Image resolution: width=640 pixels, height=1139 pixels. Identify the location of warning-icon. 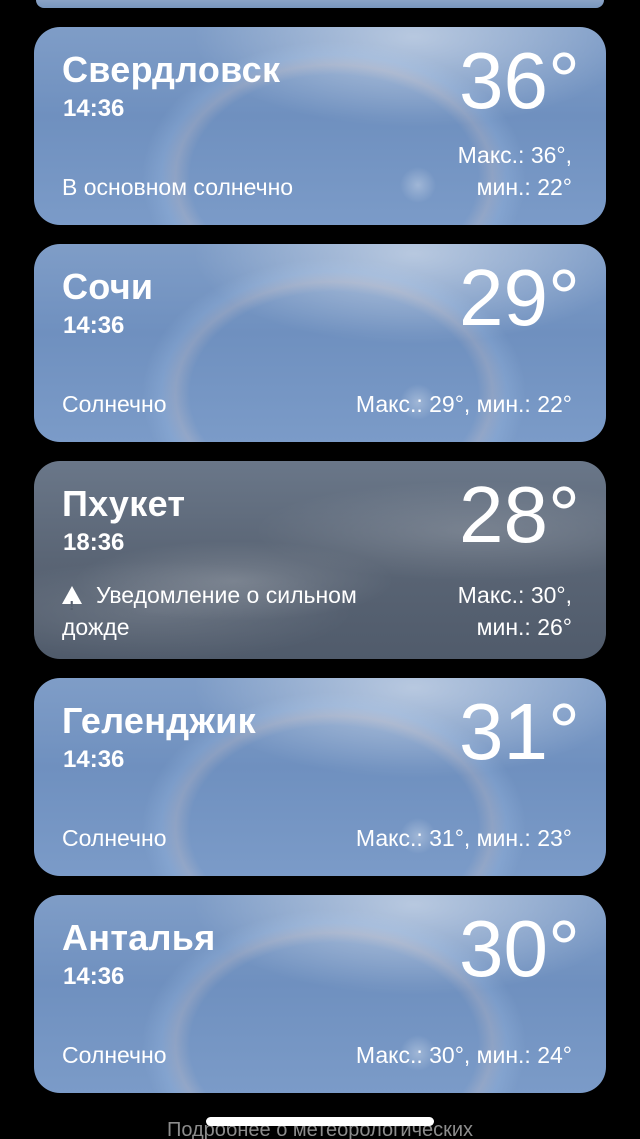
(72, 604).